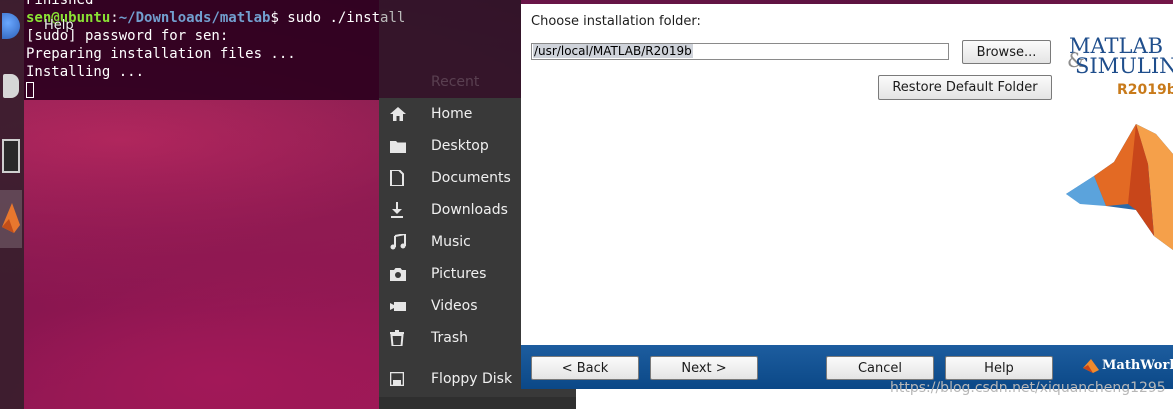 The height and width of the screenshot is (409, 1173). Describe the element at coordinates (1119, 187) in the screenshot. I see `matlab-peaks-logo-icon` at that location.